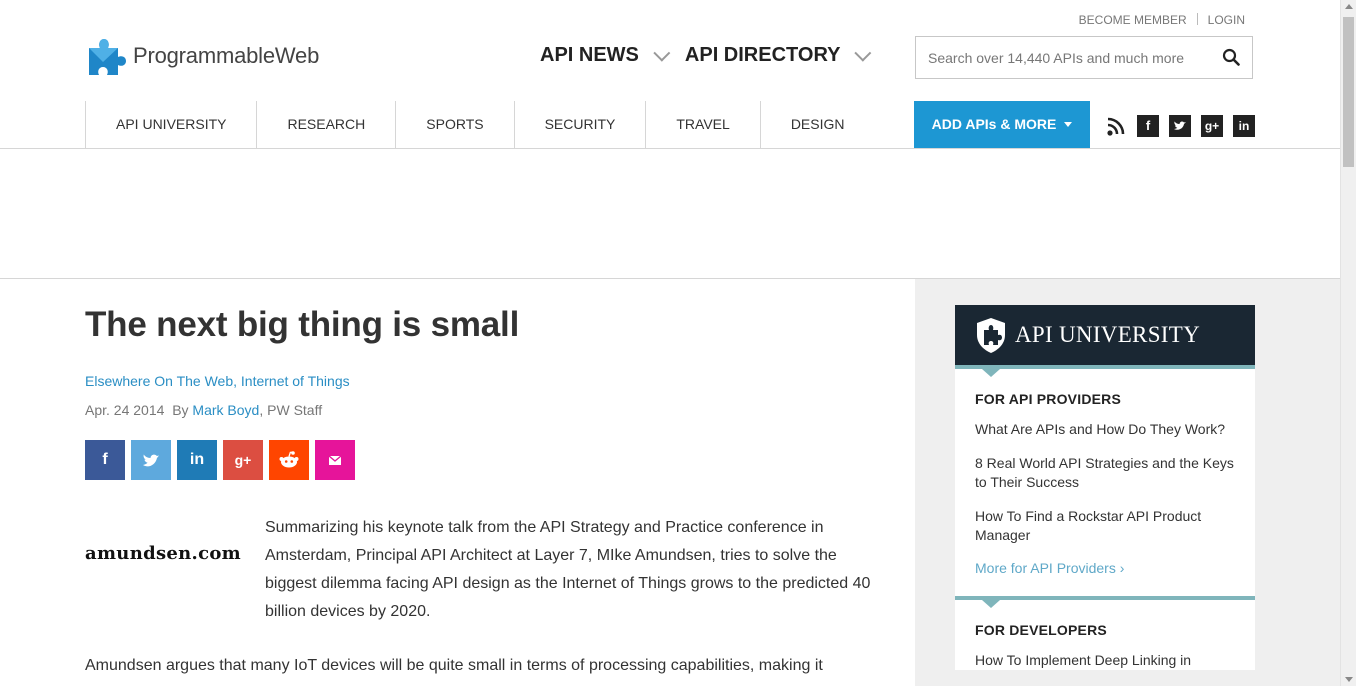  What do you see at coordinates (581, 124) in the screenshot?
I see `category-security: SECURITY` at bounding box center [581, 124].